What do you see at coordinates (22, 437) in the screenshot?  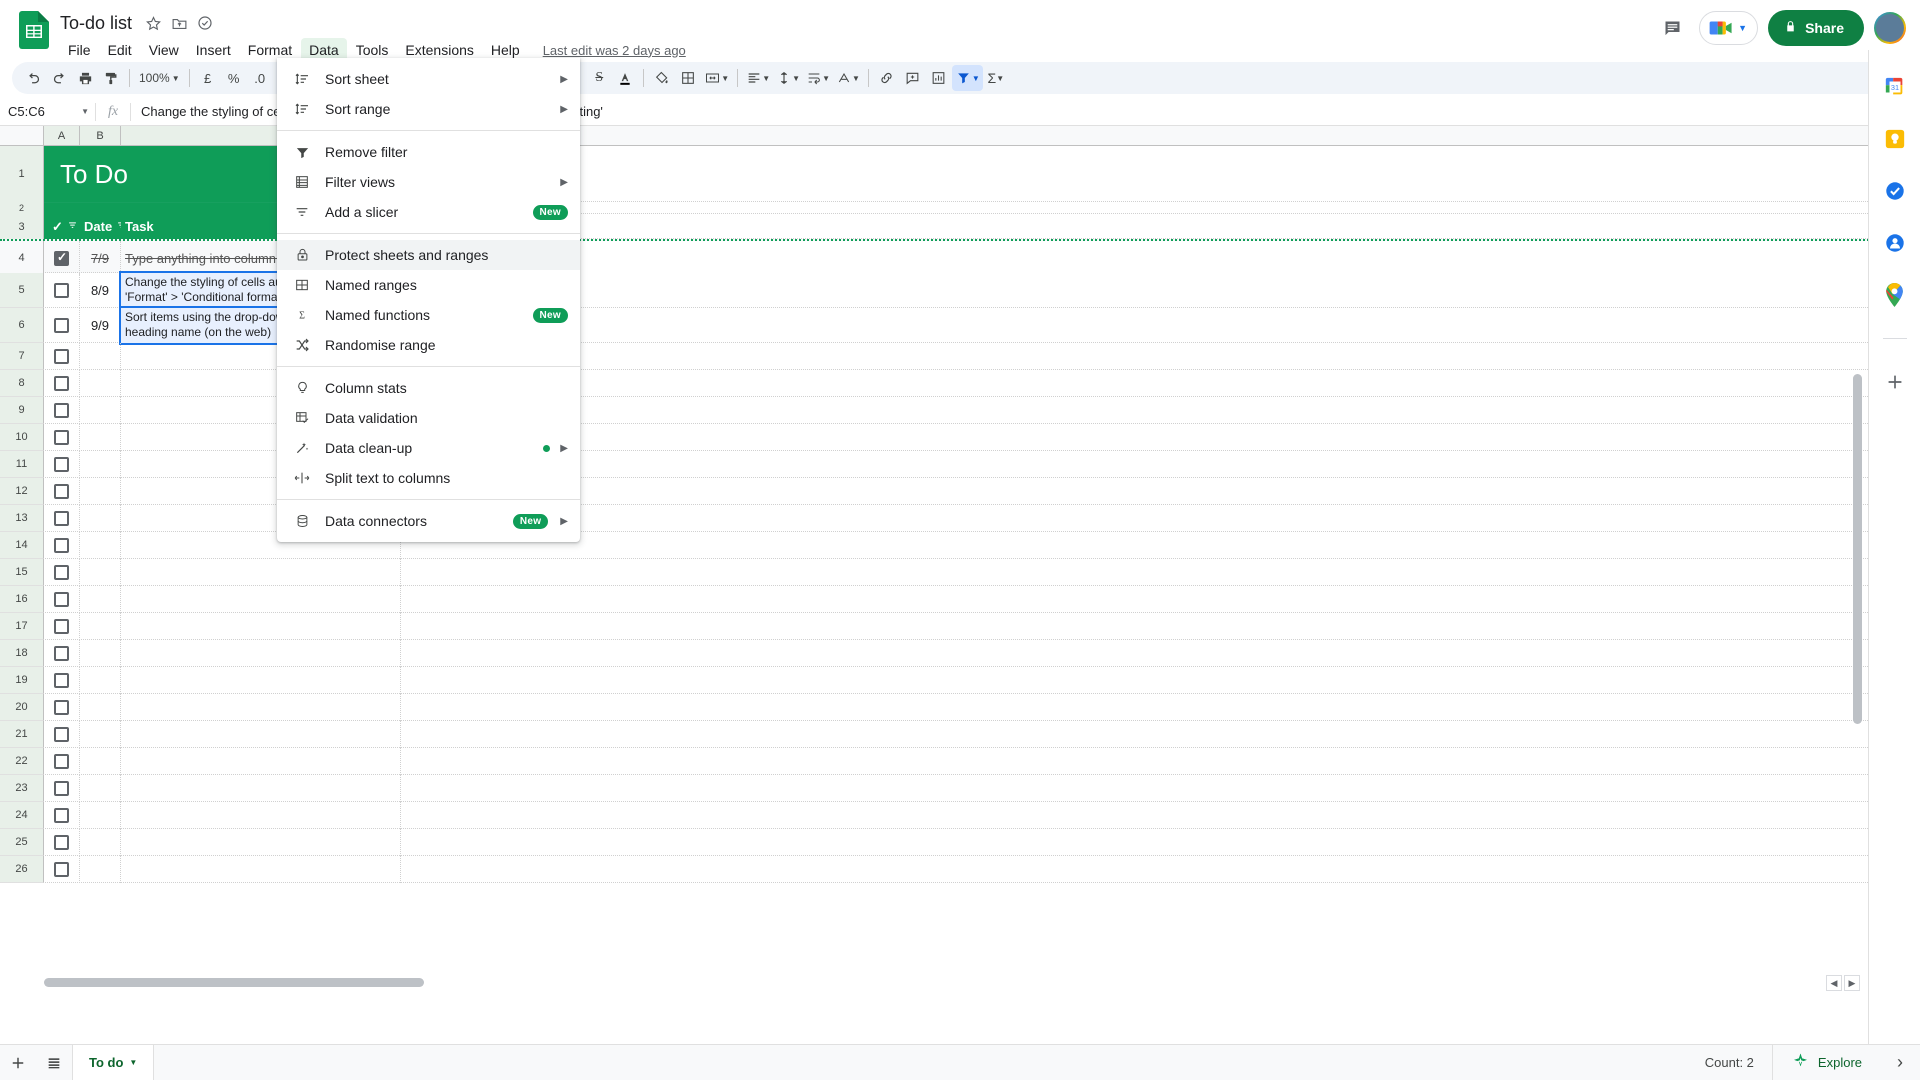 I see `row-header-10: 10` at bounding box center [22, 437].